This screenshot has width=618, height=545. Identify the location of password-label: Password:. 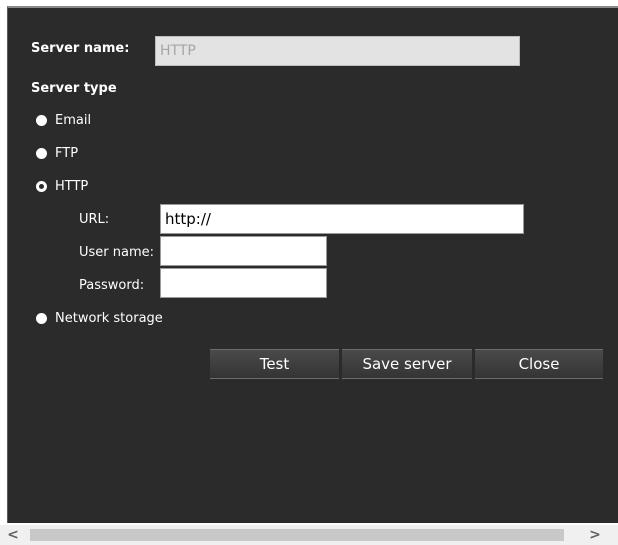
(112, 285).